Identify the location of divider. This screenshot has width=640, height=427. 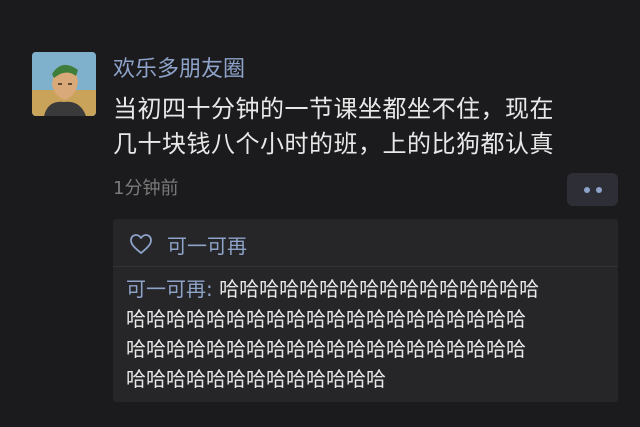
(365, 266).